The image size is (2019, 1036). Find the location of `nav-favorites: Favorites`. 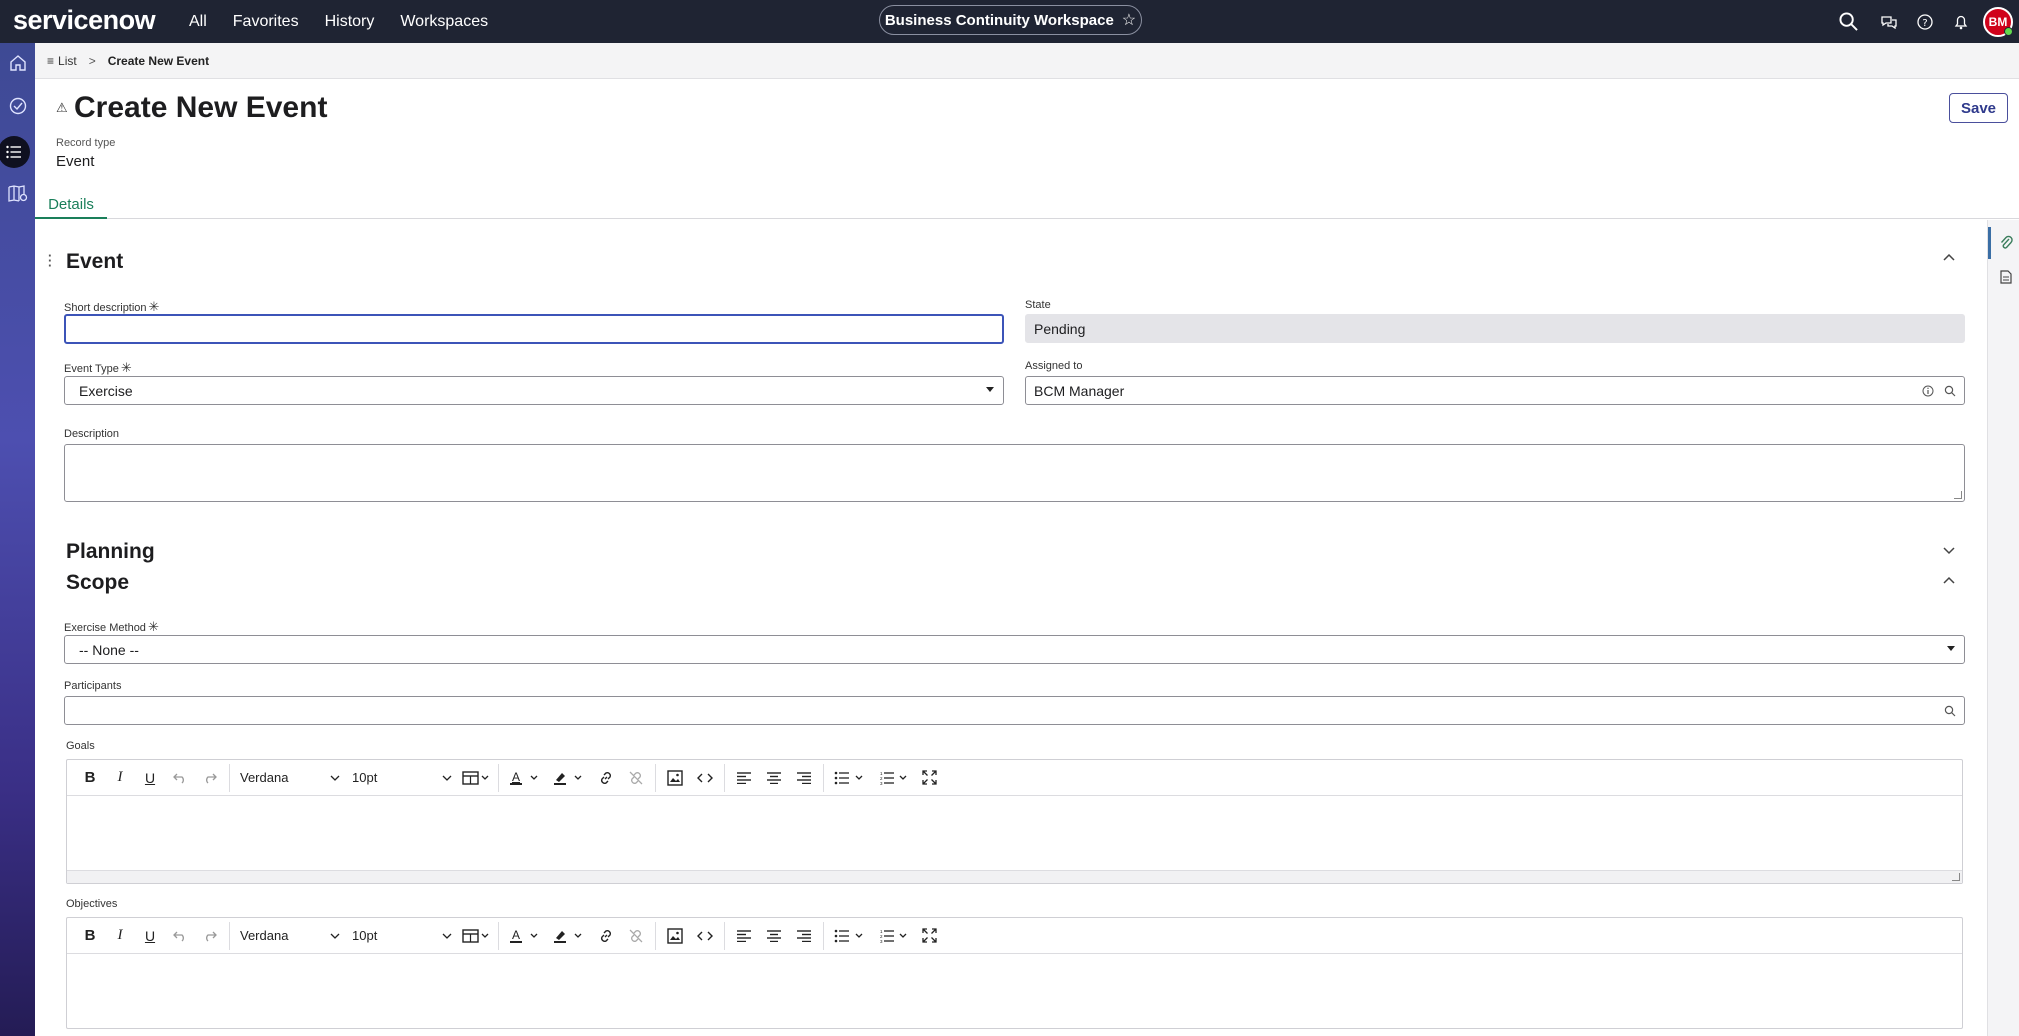

nav-favorites: Favorites is located at coordinates (266, 22).